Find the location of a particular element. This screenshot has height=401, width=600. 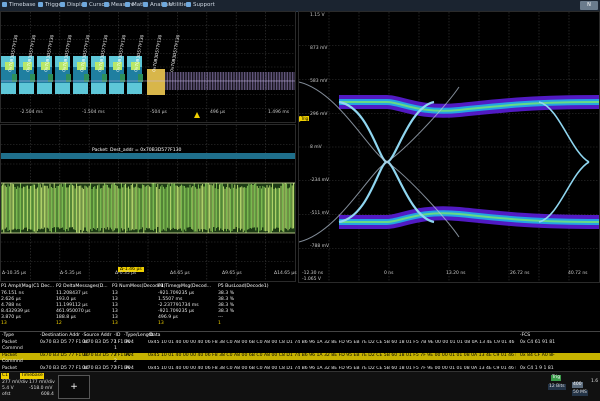

x-tick-label: Δ-5.35 µs is located at coordinates (71, 273).